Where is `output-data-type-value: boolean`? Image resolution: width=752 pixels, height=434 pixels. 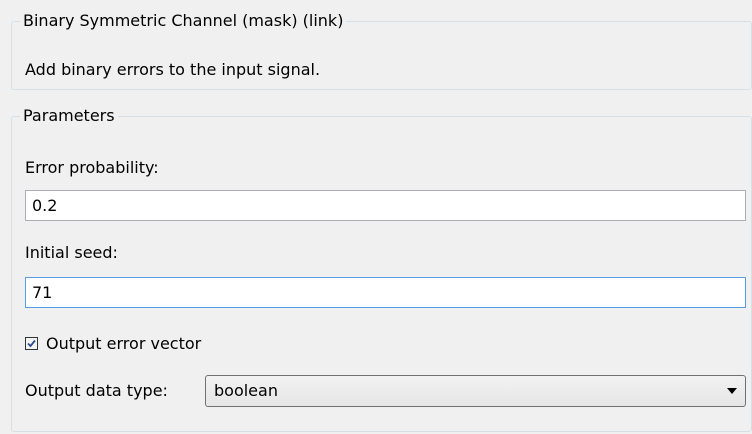
output-data-type-value: boolean is located at coordinates (246, 390).